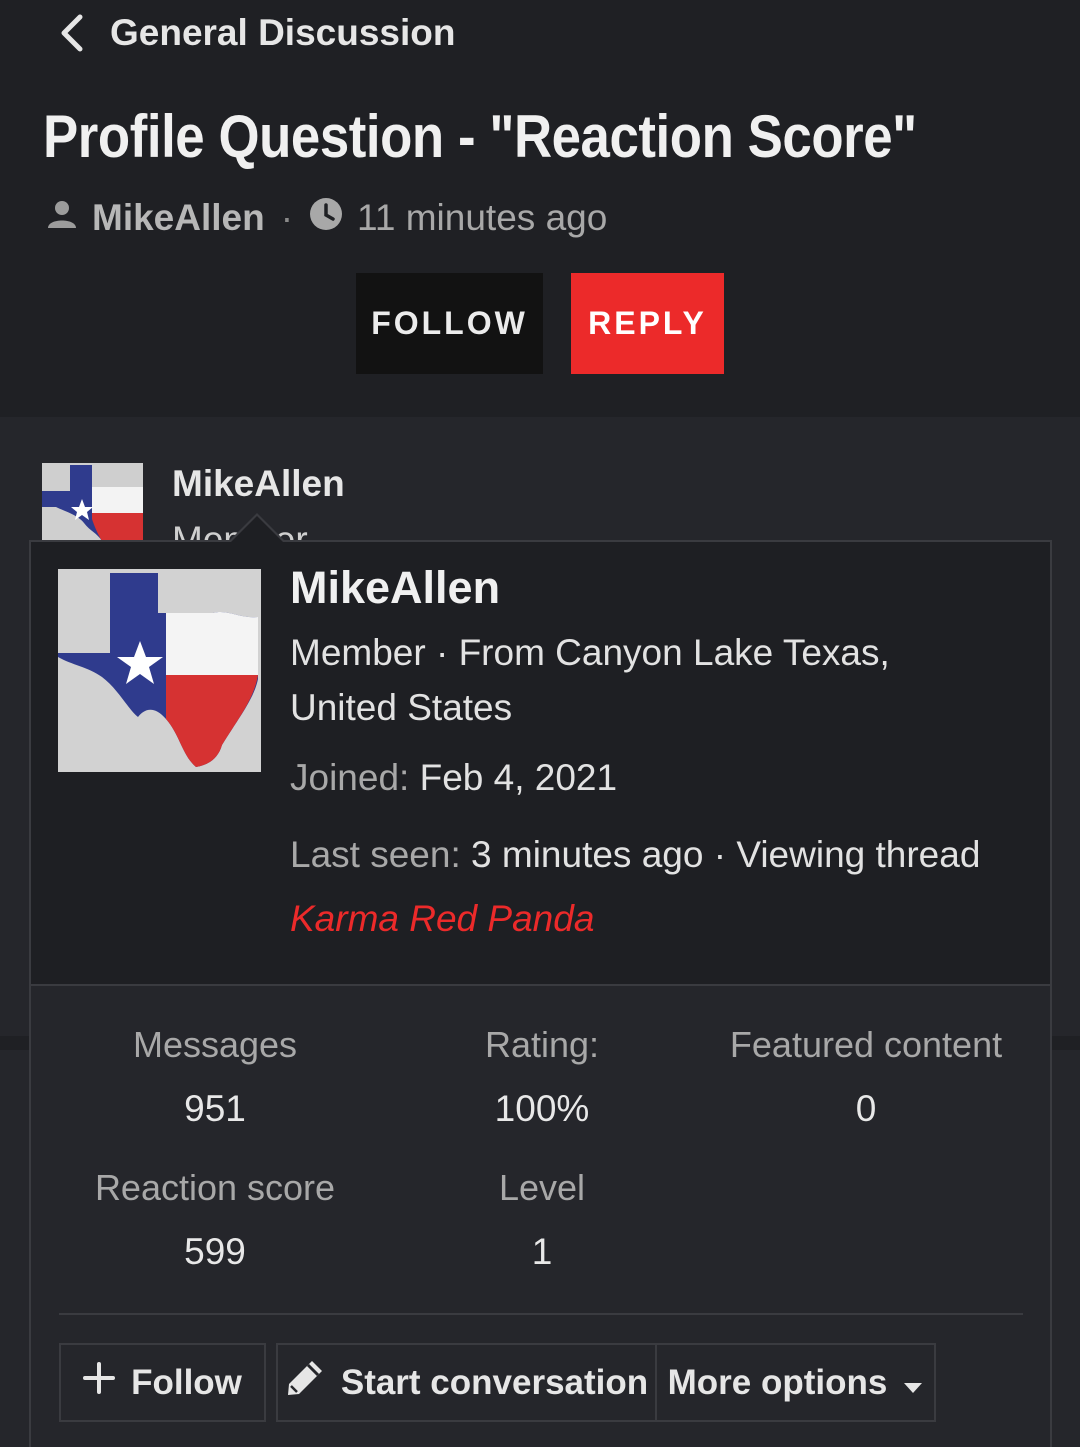 The width and height of the screenshot is (1080, 1447). I want to click on follow-member-label: Follow, so click(186, 1382).